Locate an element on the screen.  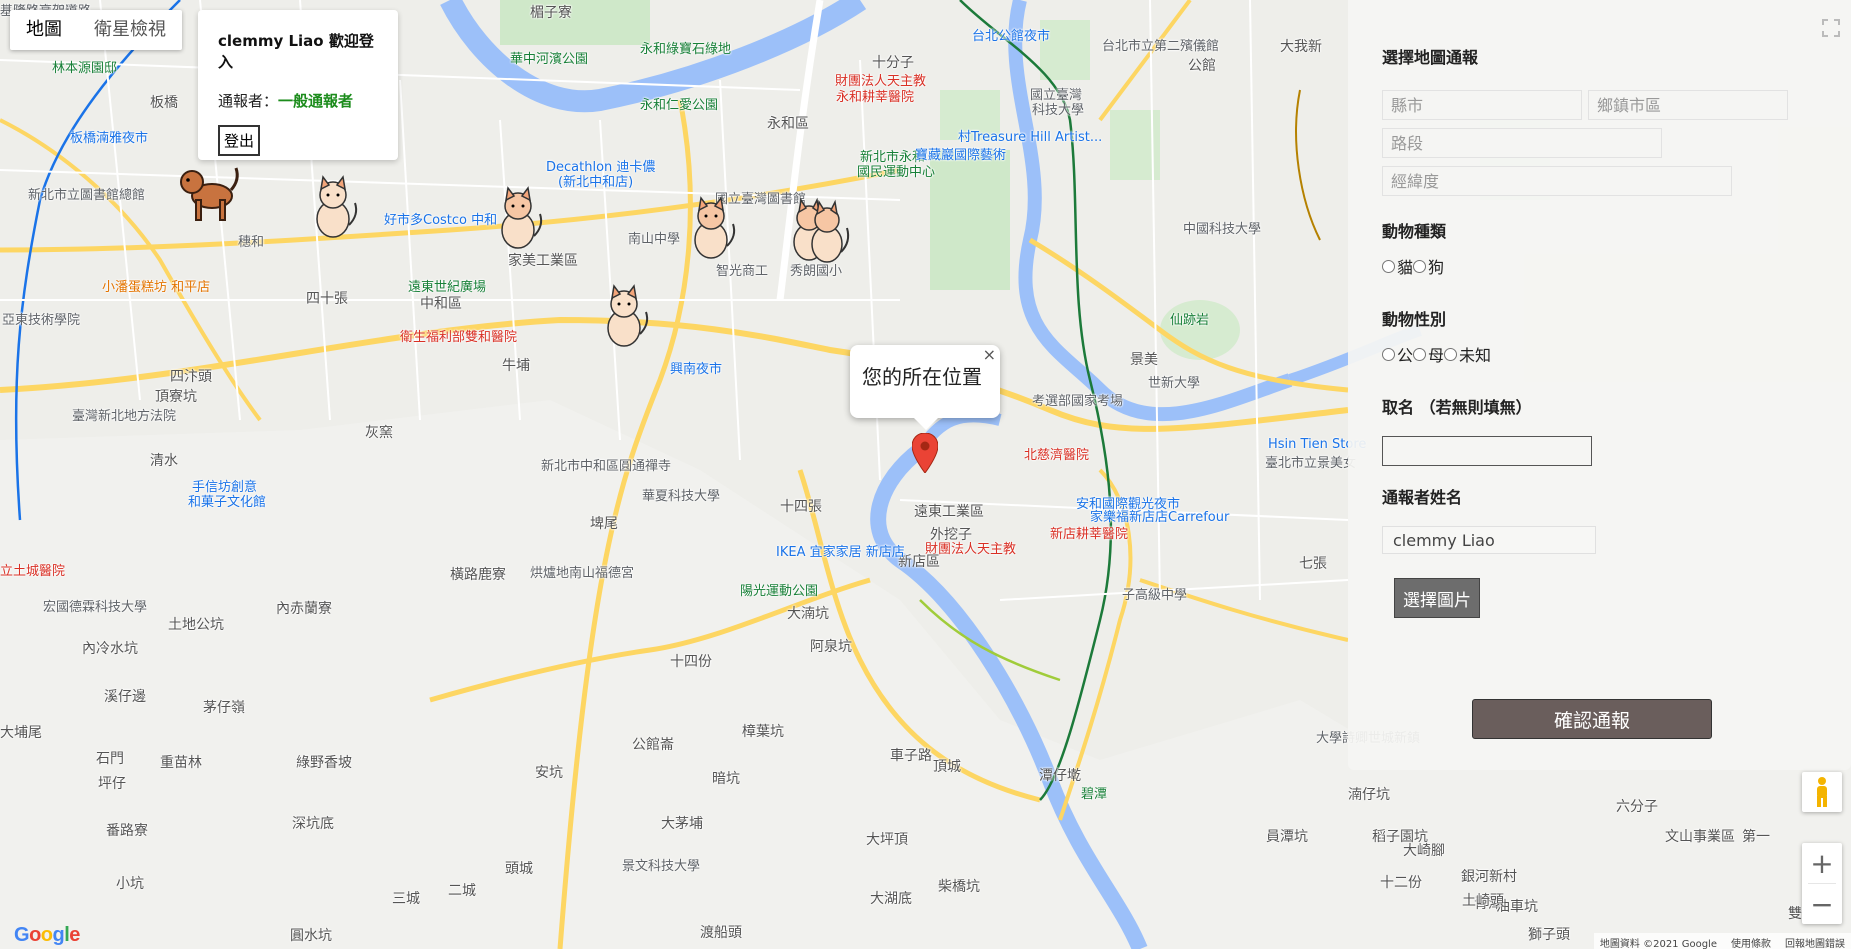
map-place-label: 家樂福新店店Carrefour is located at coordinates (1159, 515).